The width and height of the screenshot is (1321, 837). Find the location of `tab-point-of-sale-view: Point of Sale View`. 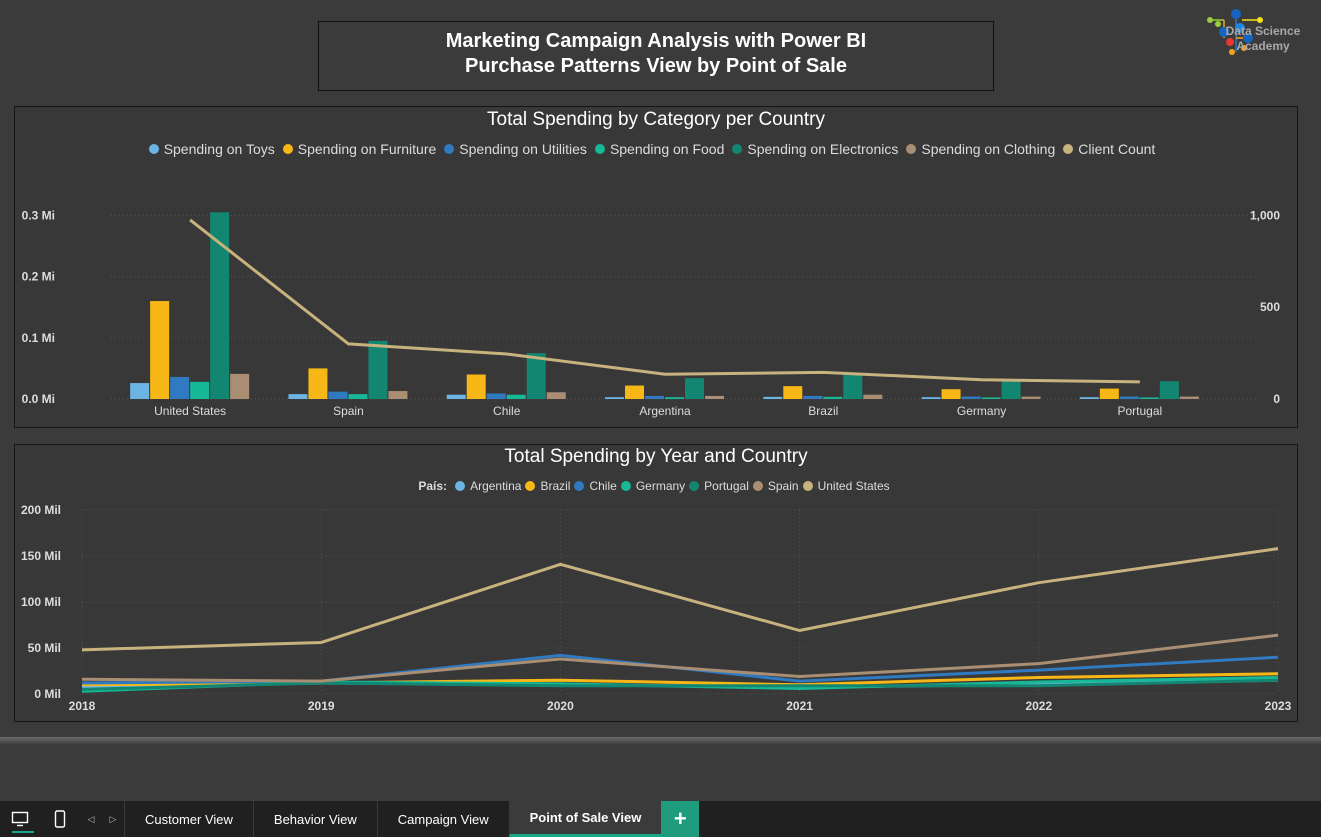

tab-point-of-sale-view: Point of Sale View is located at coordinates (585, 819).